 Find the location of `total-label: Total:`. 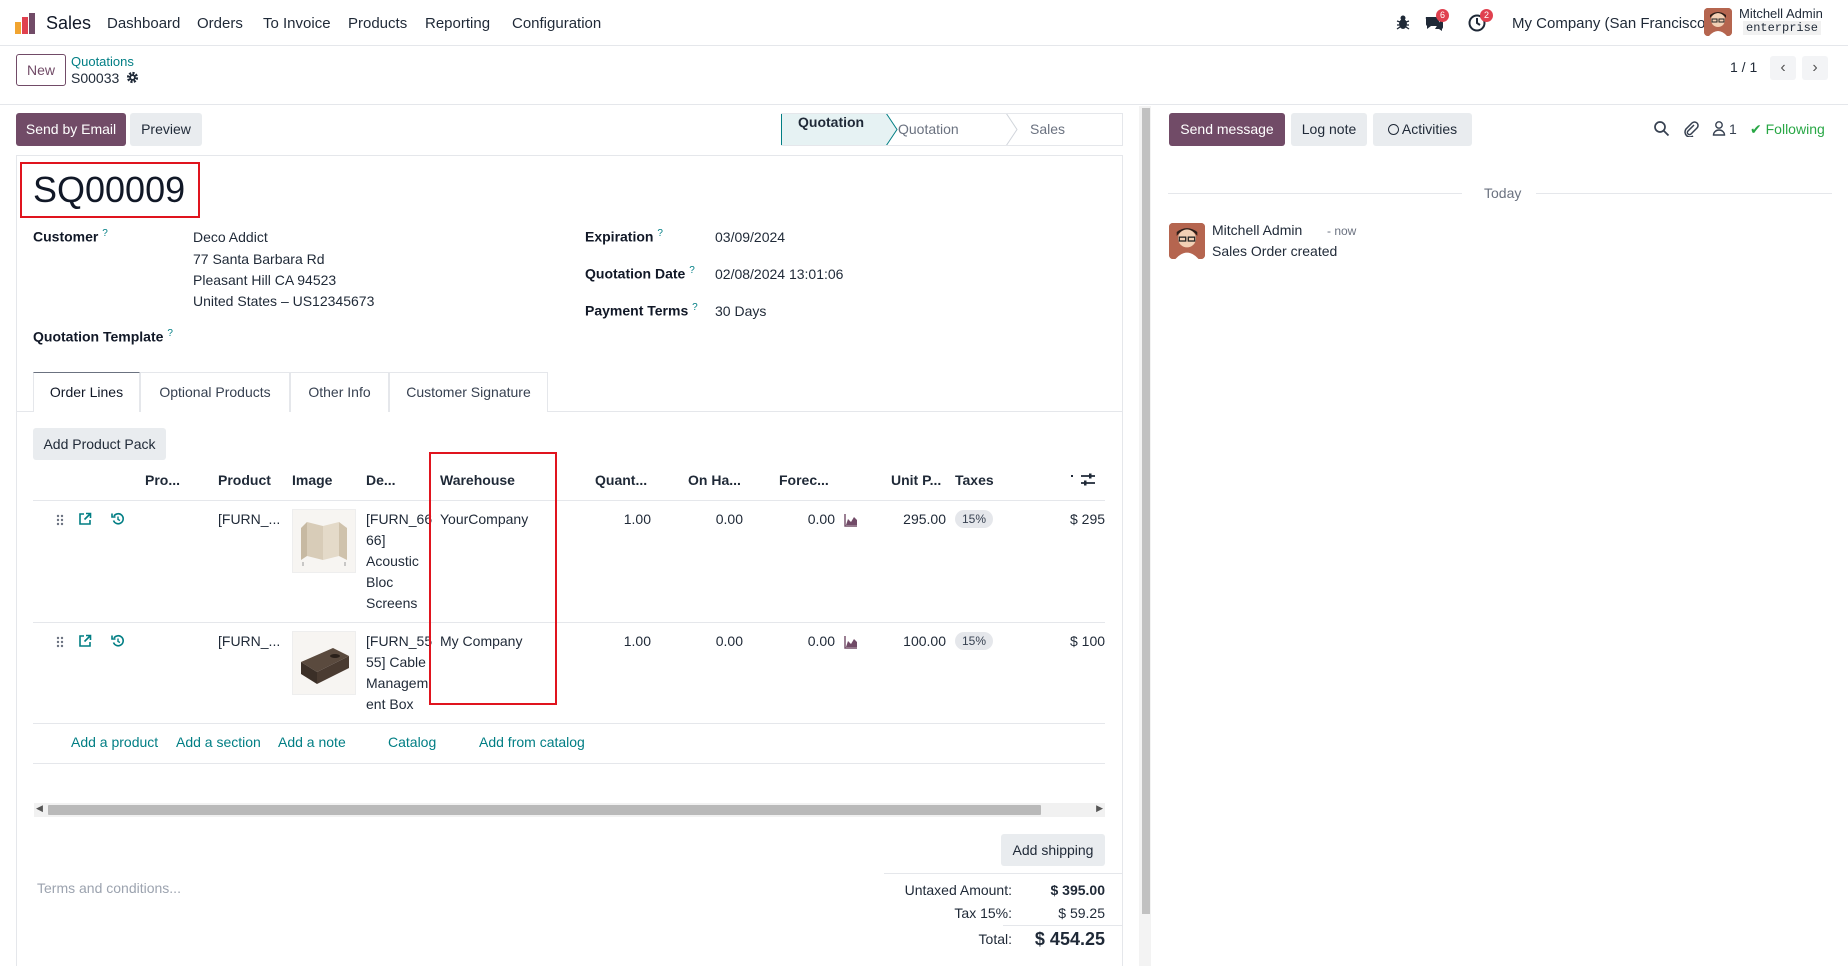

total-label: Total: is located at coordinates (995, 939).